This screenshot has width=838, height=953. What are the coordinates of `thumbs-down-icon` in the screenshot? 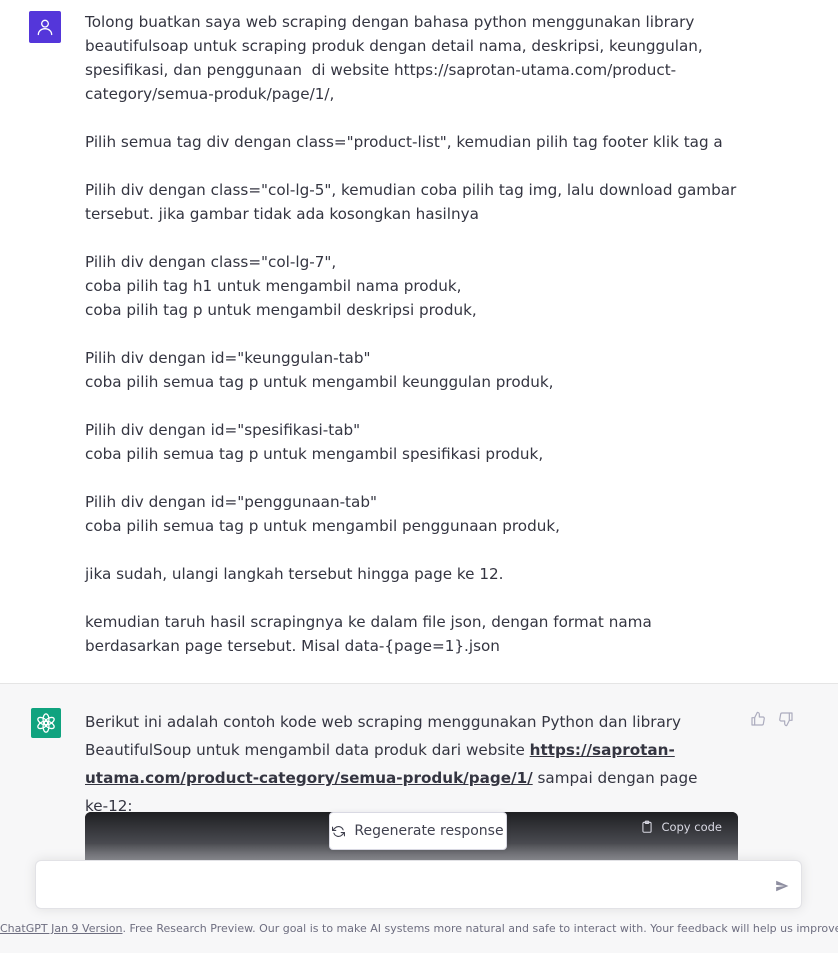 It's located at (786, 719).